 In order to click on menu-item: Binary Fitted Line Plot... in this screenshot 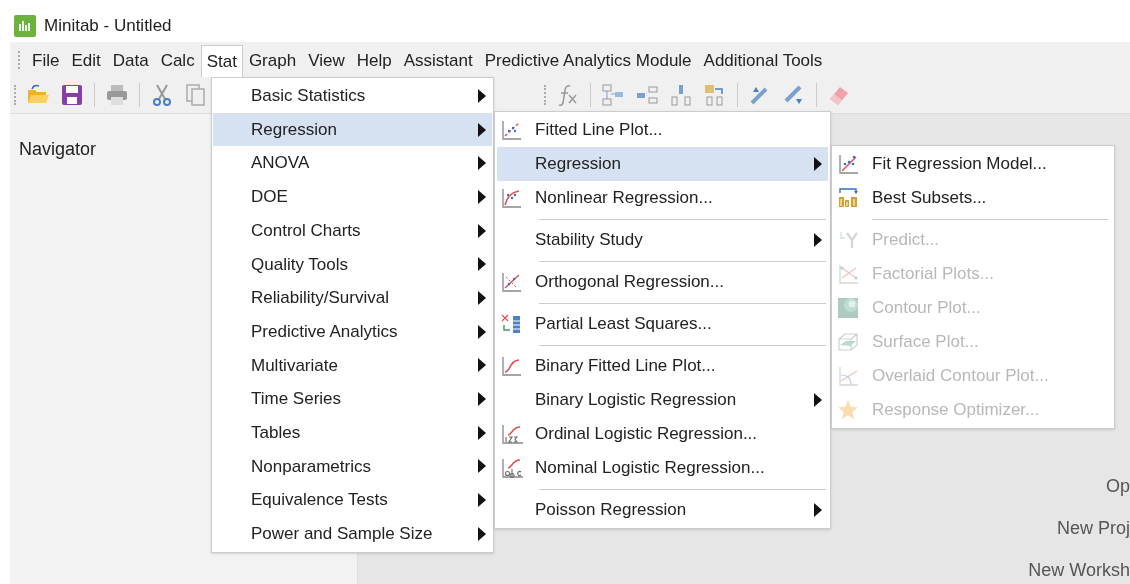, I will do `click(662, 366)`.